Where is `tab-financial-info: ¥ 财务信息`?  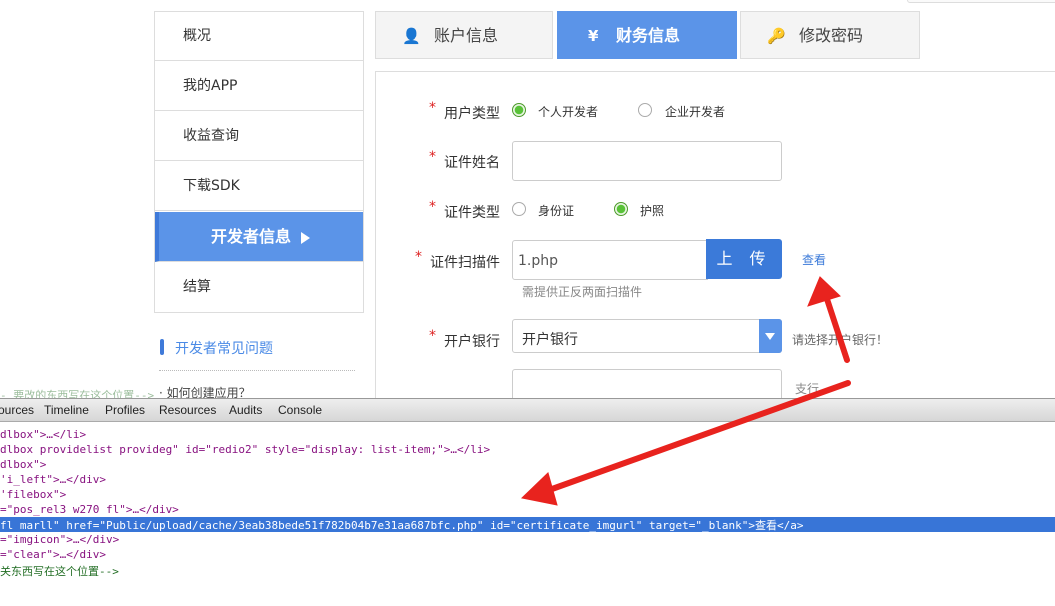 tab-financial-info: ¥ 财务信息 is located at coordinates (647, 35).